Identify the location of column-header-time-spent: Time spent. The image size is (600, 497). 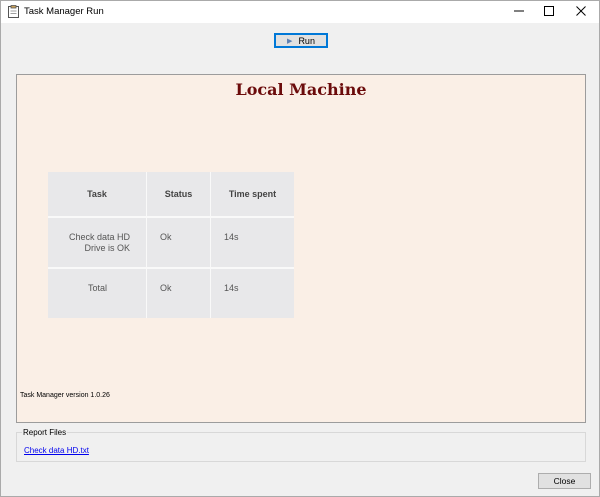
(252, 194).